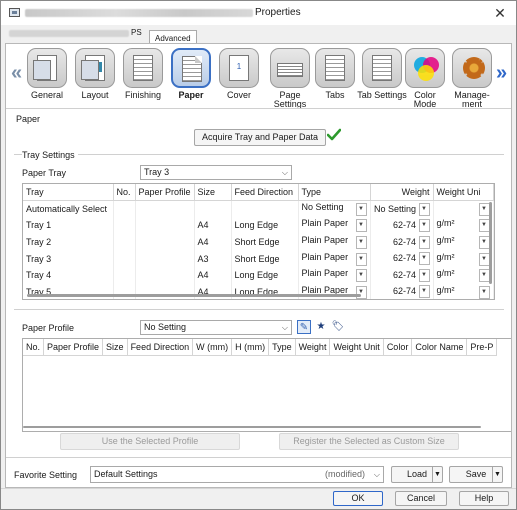 This screenshot has height=510, width=517. I want to click on vertical-scrollbar, so click(490, 243).